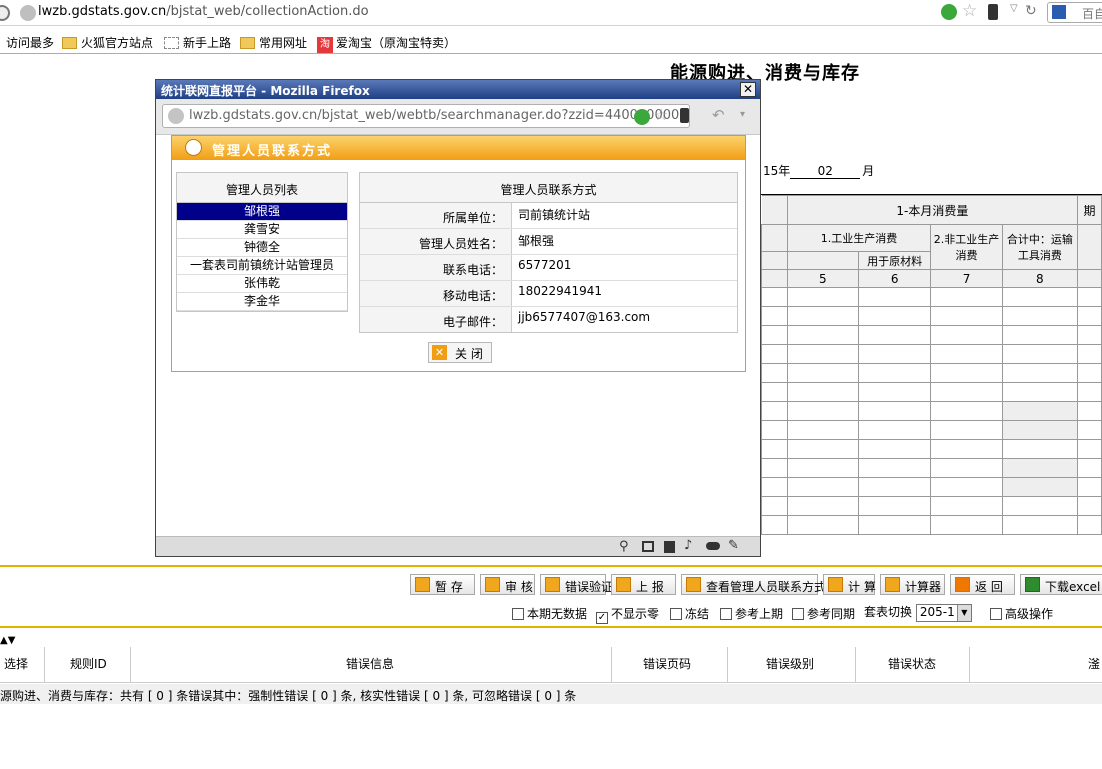  Describe the element at coordinates (386, 43) in the screenshot. I see `bookmark-aitaobao: 淘爱淘宝（原淘宝特卖）` at that location.